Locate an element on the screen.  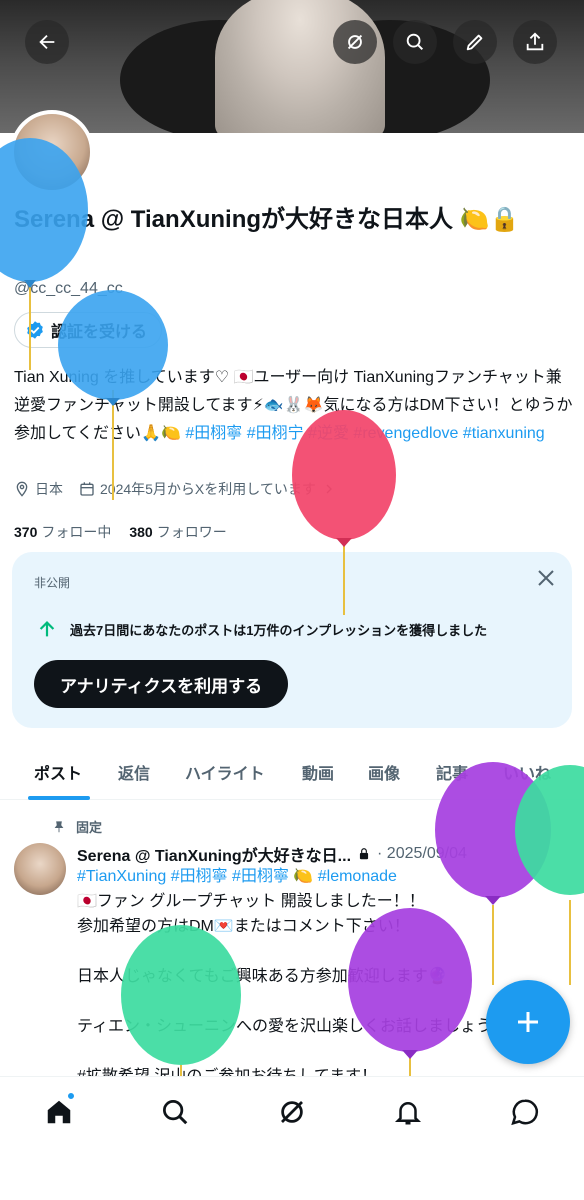
tab-highlights: ハイライト is located at coordinates (225, 772).